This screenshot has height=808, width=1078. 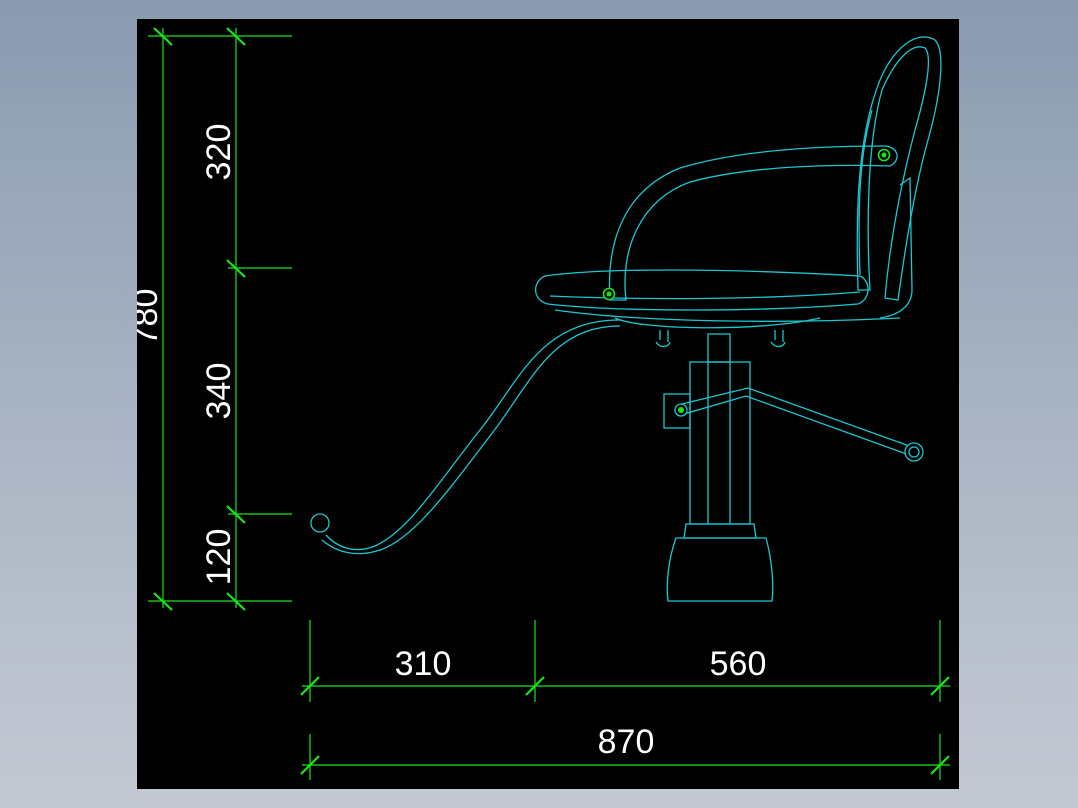 I want to click on dimension-overall-height: 780, so click(x=151, y=317).